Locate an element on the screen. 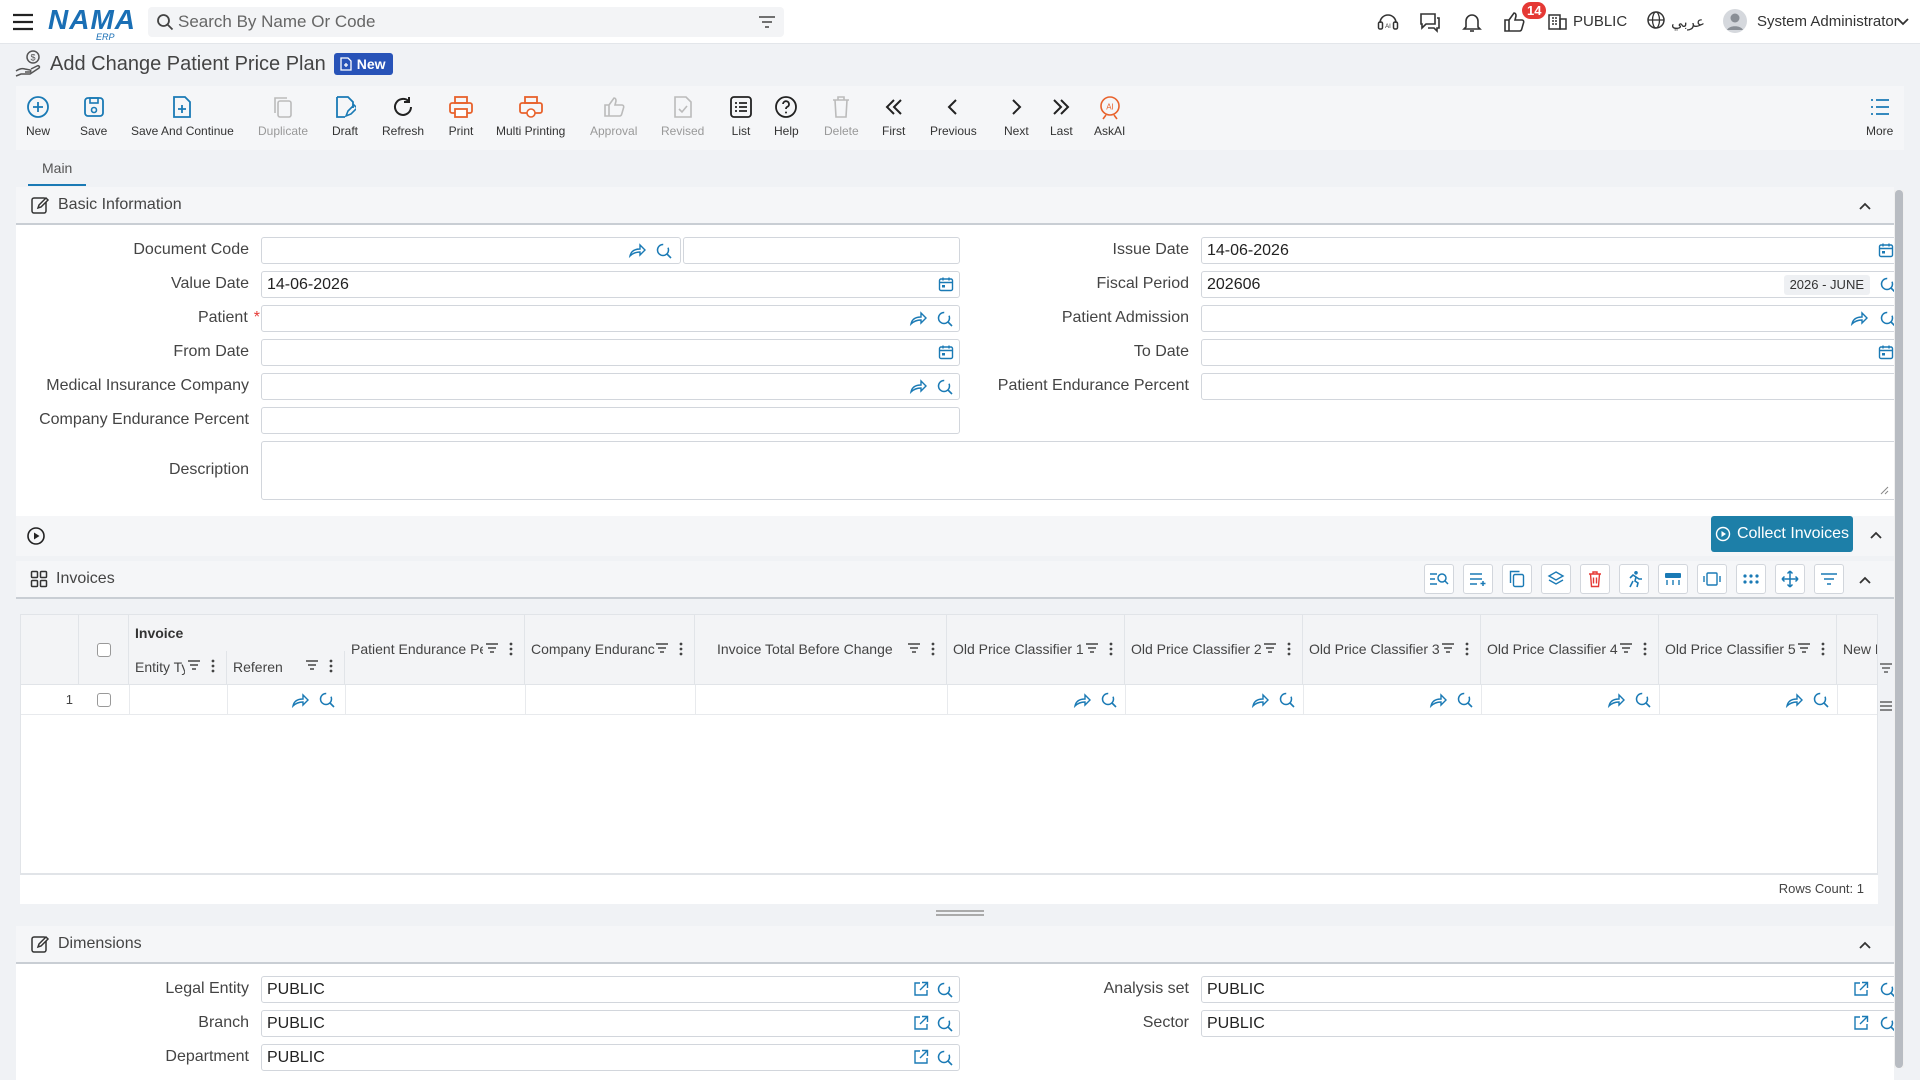 This screenshot has width=1920, height=1080. dimensions-header: Dimensions is located at coordinates (955, 945).